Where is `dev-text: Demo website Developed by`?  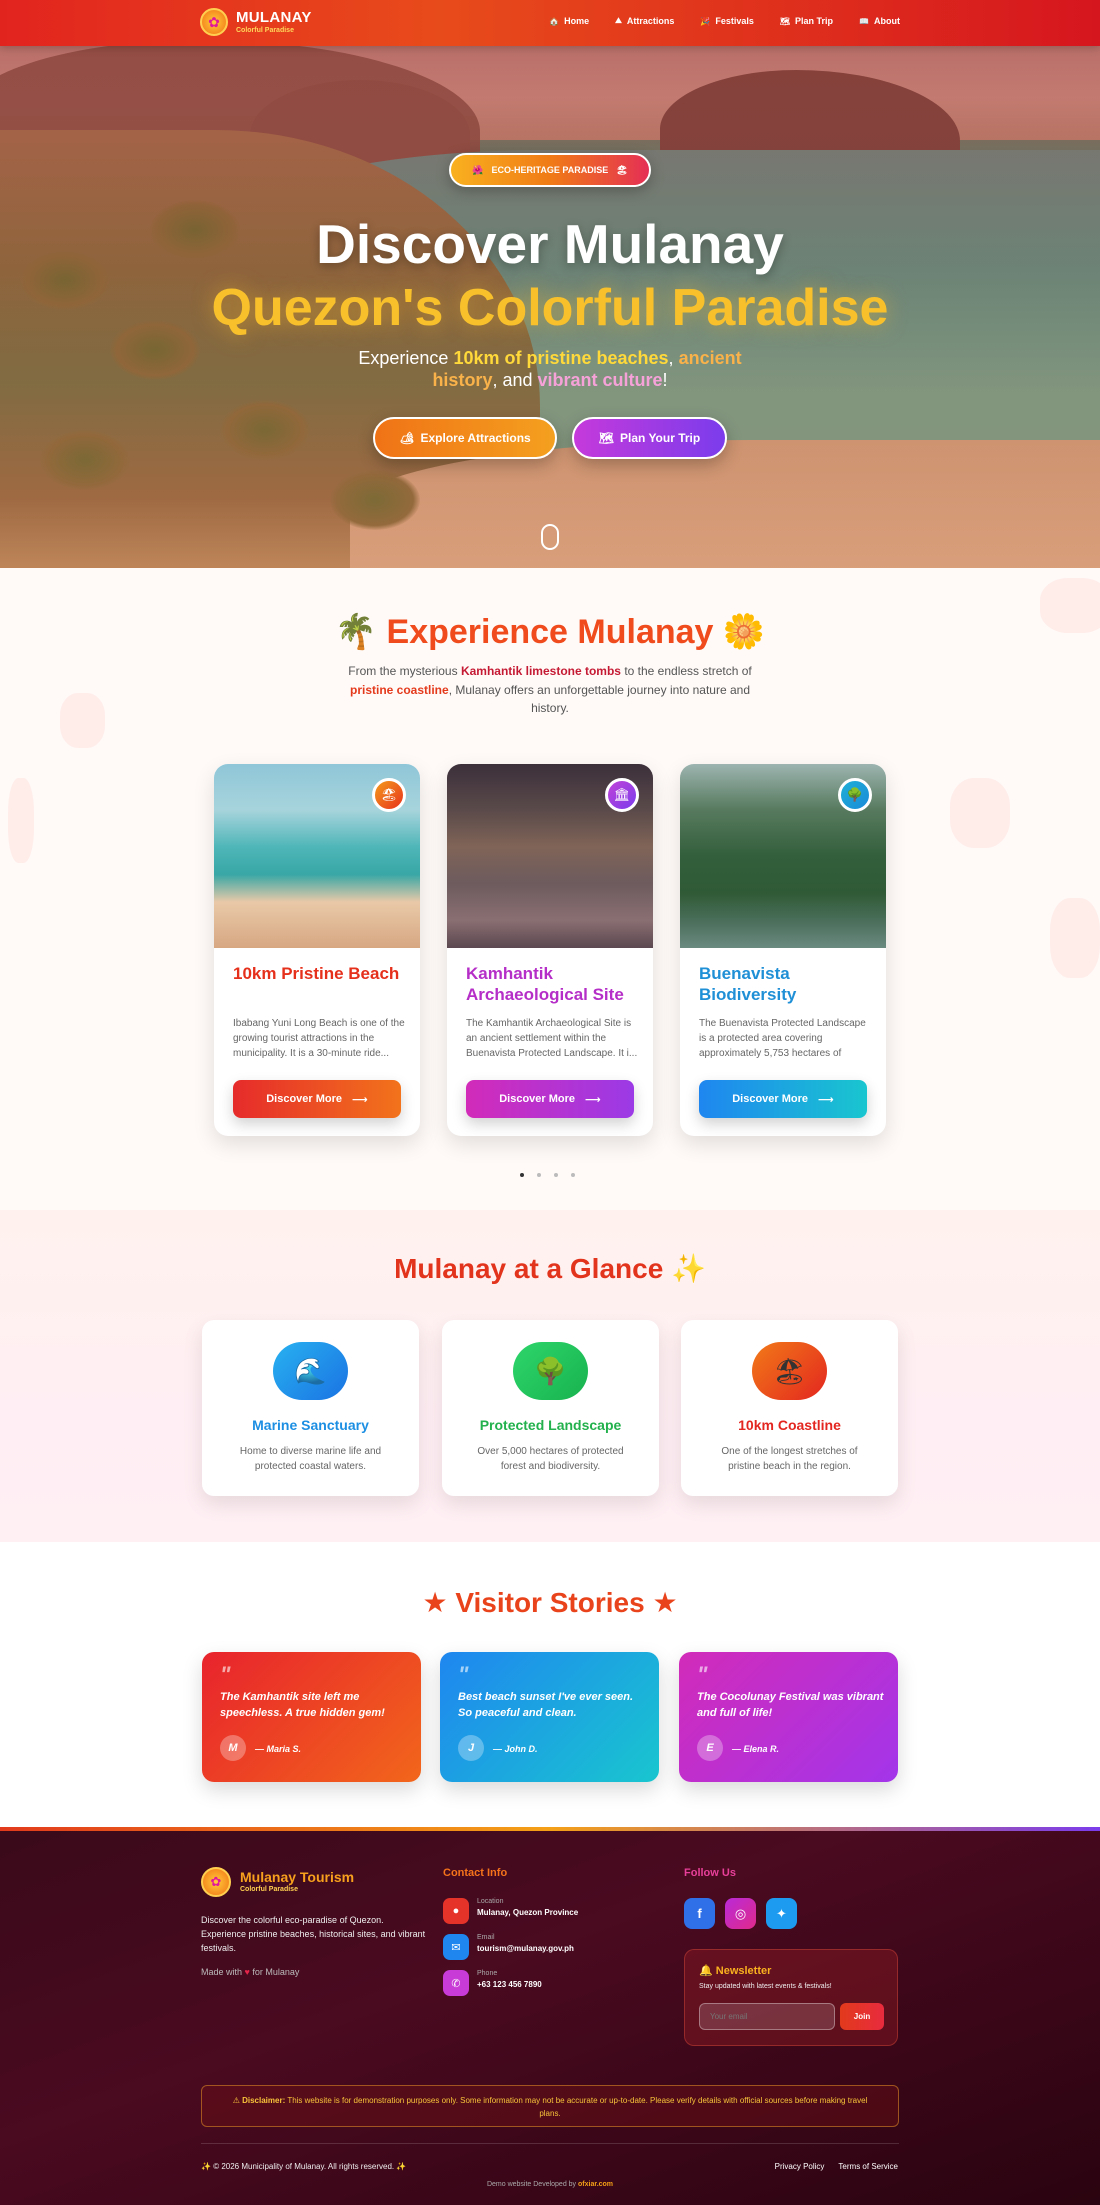 dev-text: Demo website Developed by is located at coordinates (531, 2184).